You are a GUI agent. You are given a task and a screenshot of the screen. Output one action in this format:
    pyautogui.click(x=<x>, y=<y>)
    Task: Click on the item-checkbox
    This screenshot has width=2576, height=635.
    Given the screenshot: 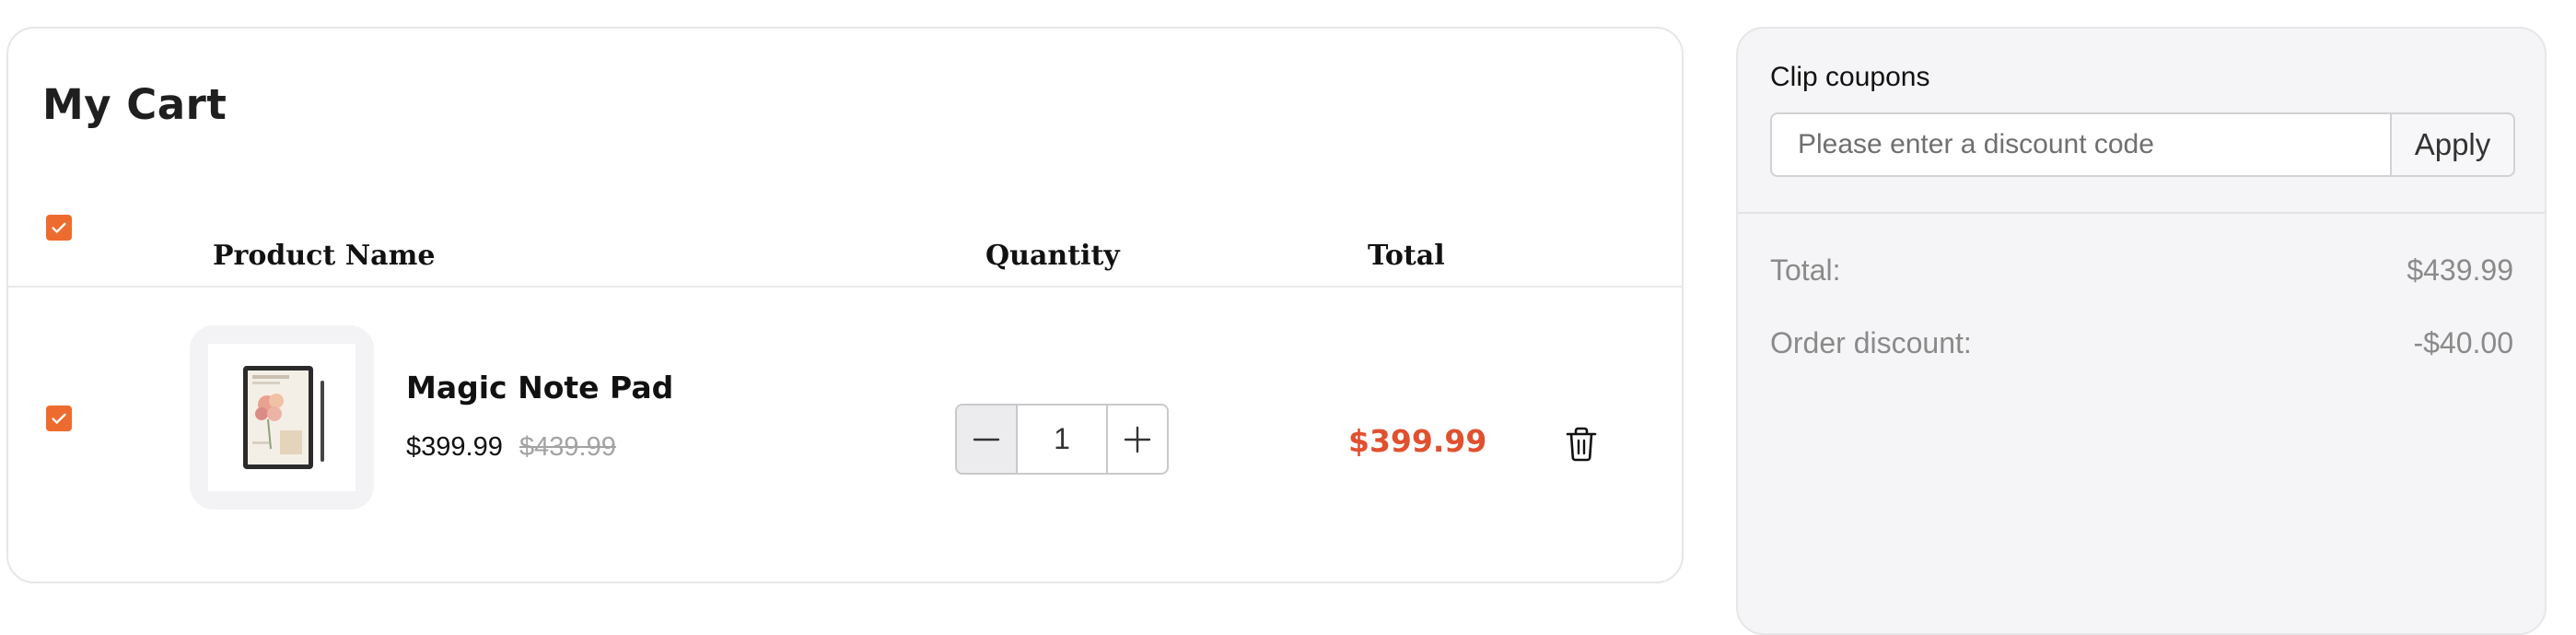 What is the action you would take?
    pyautogui.click(x=59, y=418)
    